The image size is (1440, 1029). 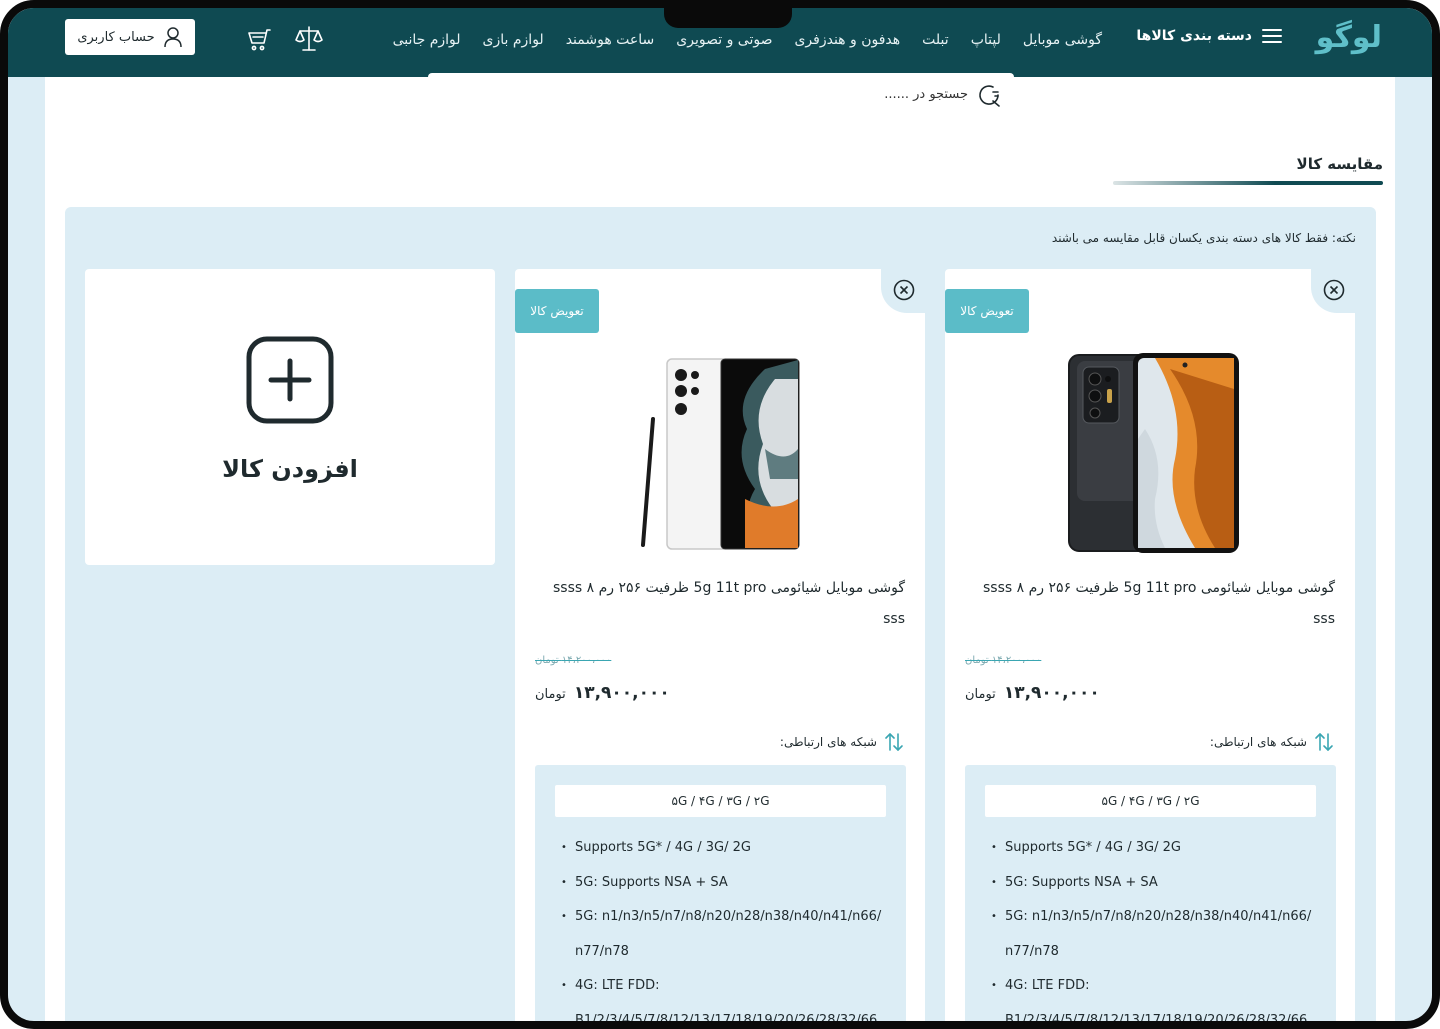 I want to click on categories-menu: دسته بندی کالاها, so click(x=1209, y=36).